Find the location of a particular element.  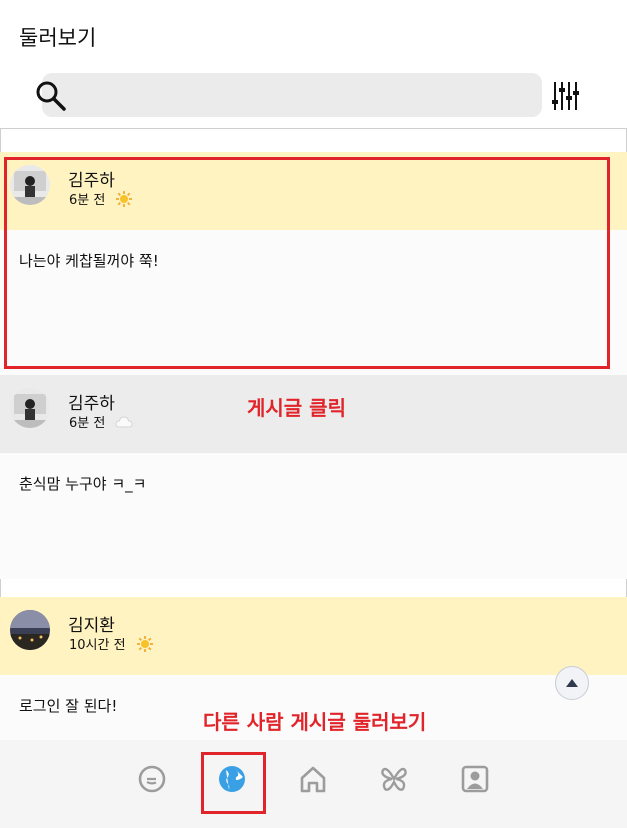

scroll-to-top-button is located at coordinates (572, 683).